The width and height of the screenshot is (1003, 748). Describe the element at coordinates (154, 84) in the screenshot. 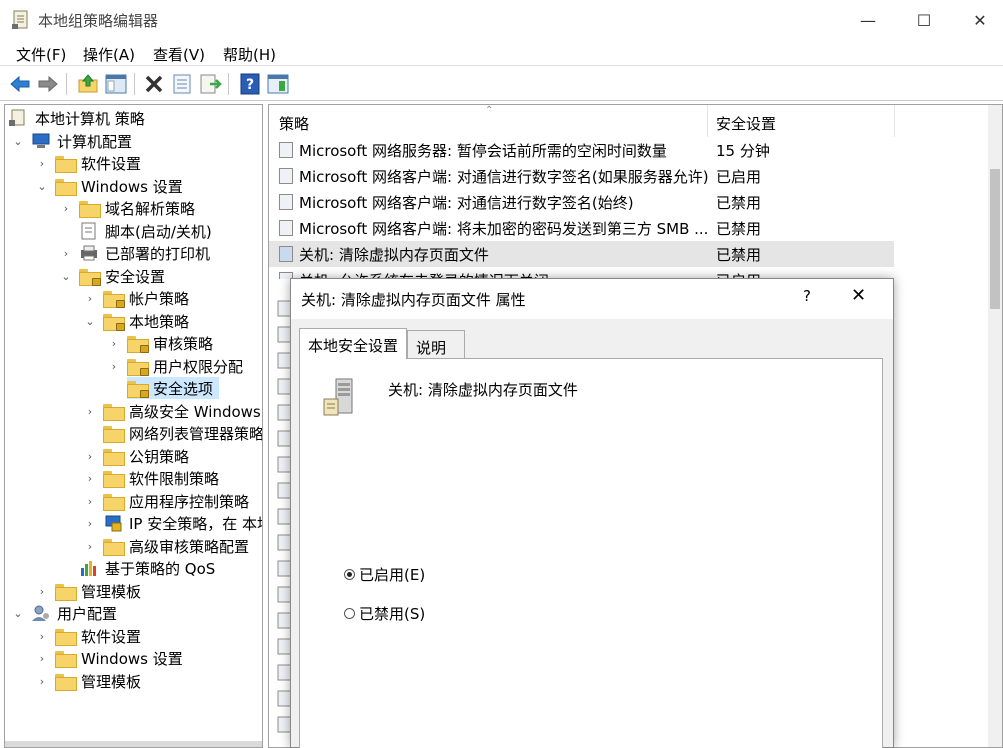

I see `delete-icon` at that location.